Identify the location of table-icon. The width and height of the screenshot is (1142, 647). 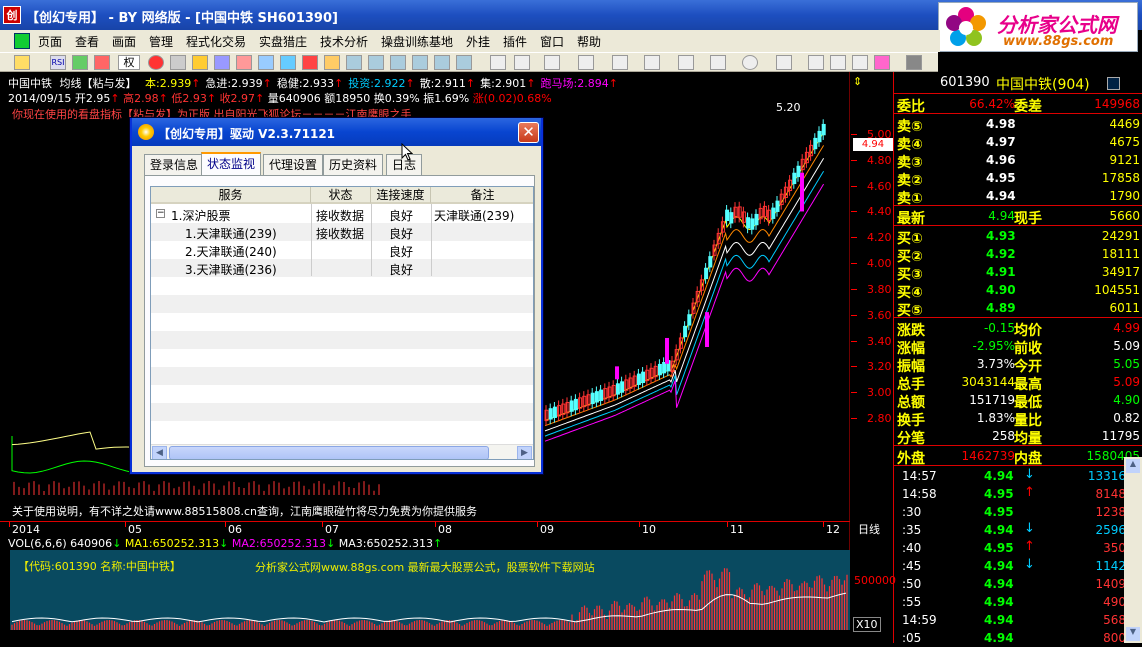
(442, 62).